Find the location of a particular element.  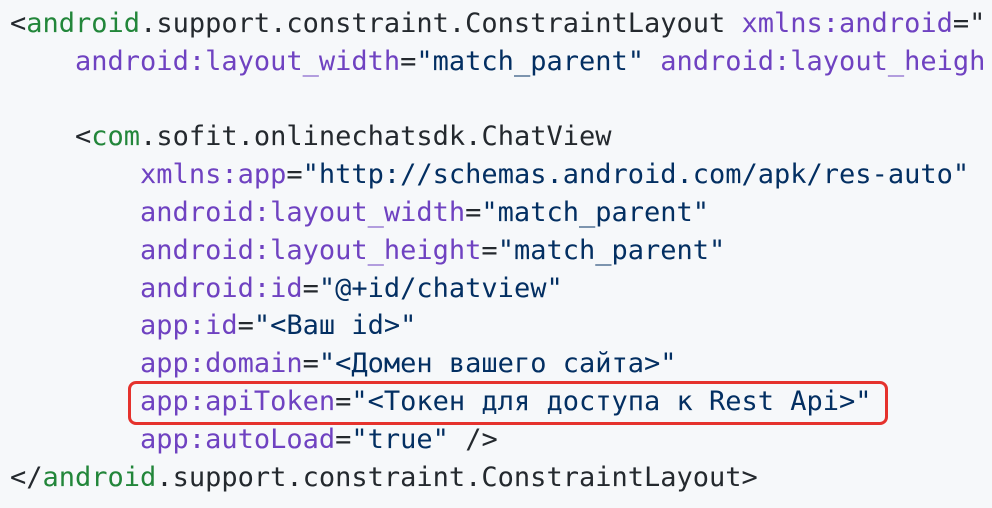

xml-attribute-name: app:autoLoad is located at coordinates (238, 439).